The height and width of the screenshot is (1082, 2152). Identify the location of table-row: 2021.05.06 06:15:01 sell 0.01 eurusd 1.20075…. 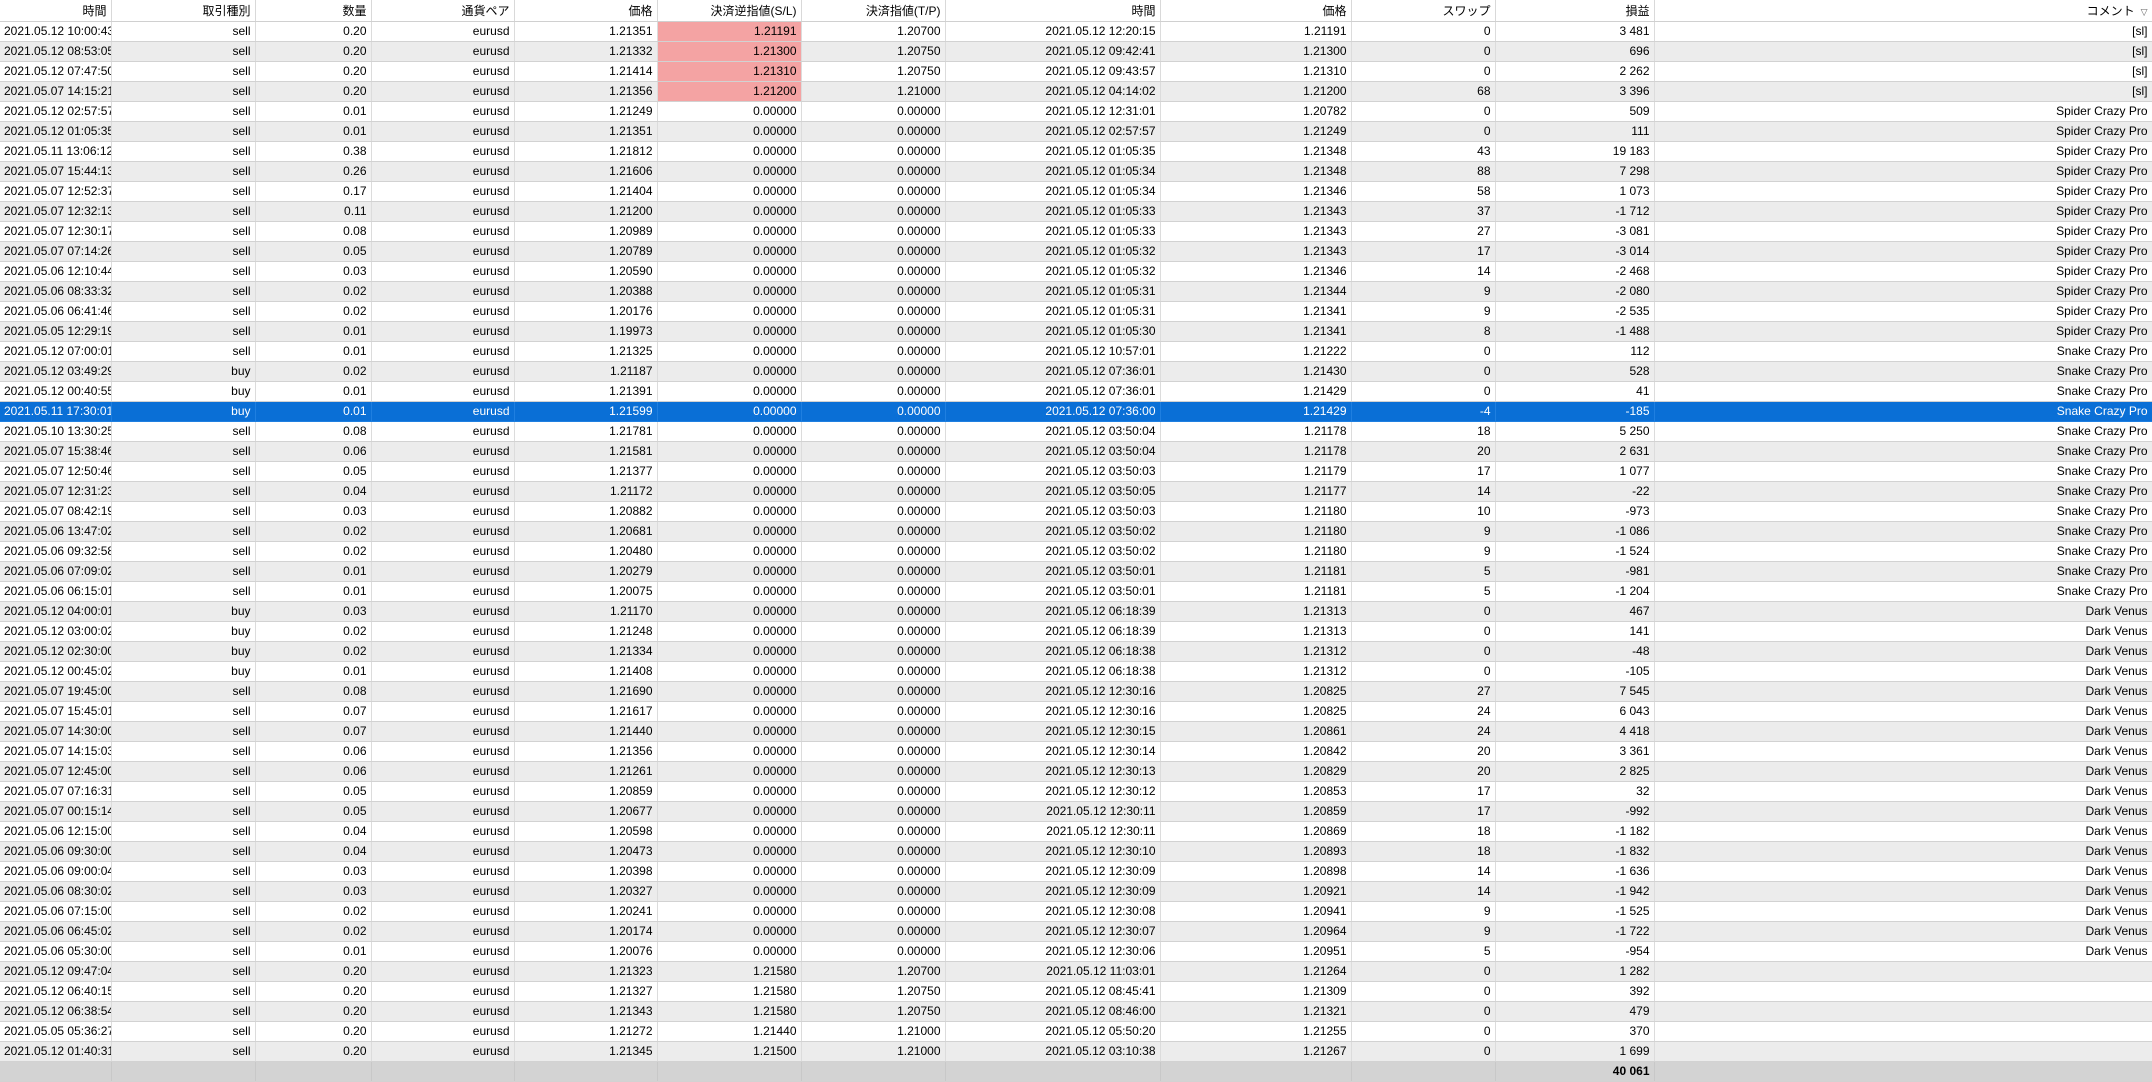
(1076, 591).